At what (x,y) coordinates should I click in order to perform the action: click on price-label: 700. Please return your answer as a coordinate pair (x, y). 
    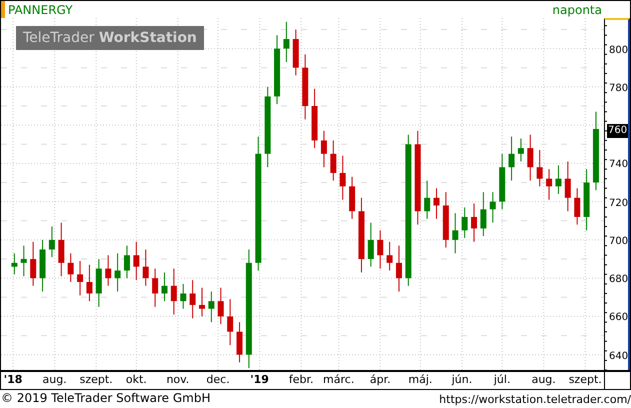
    Looking at the image, I should click on (618, 242).